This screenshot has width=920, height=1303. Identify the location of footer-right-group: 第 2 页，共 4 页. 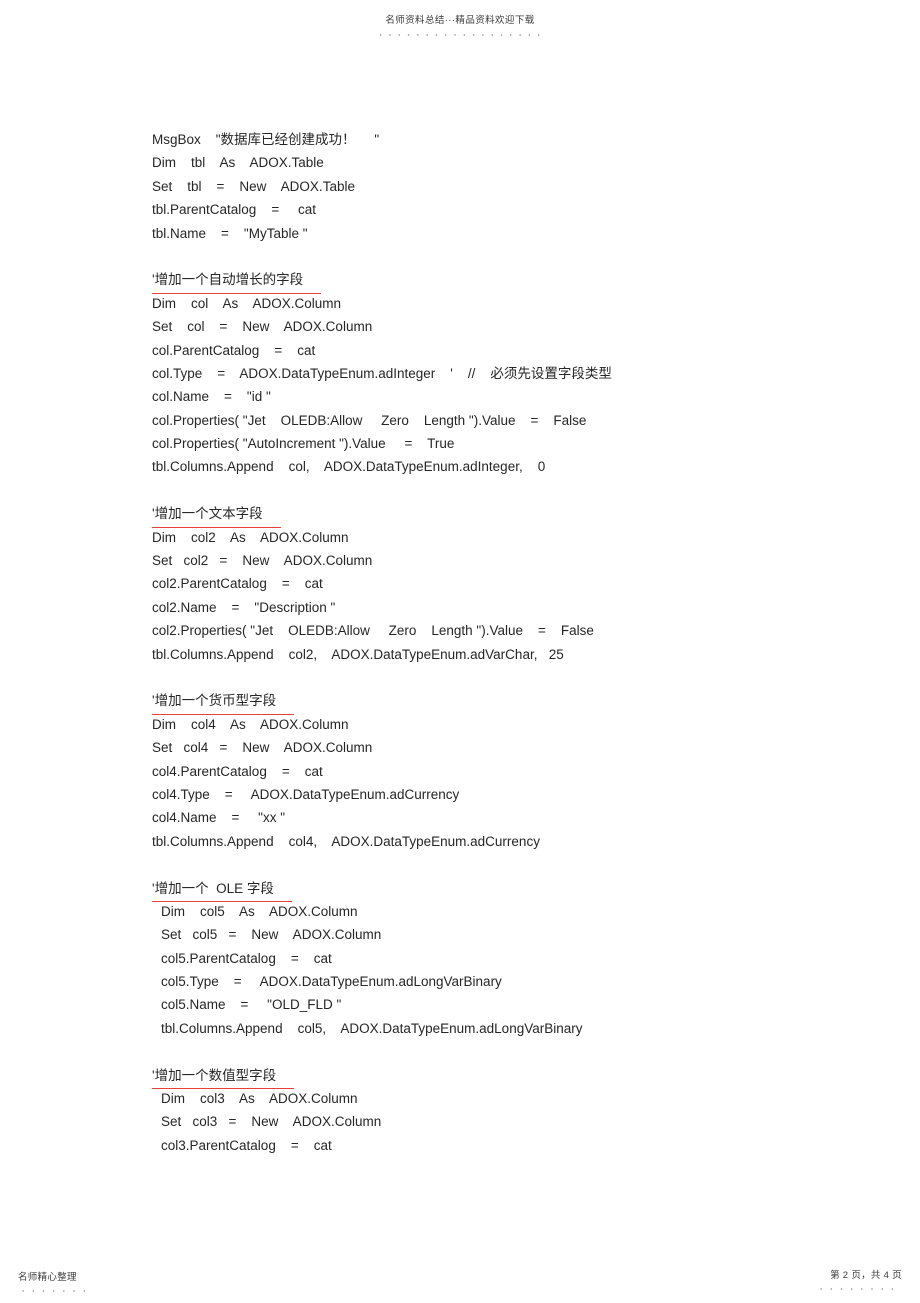
(859, 1278).